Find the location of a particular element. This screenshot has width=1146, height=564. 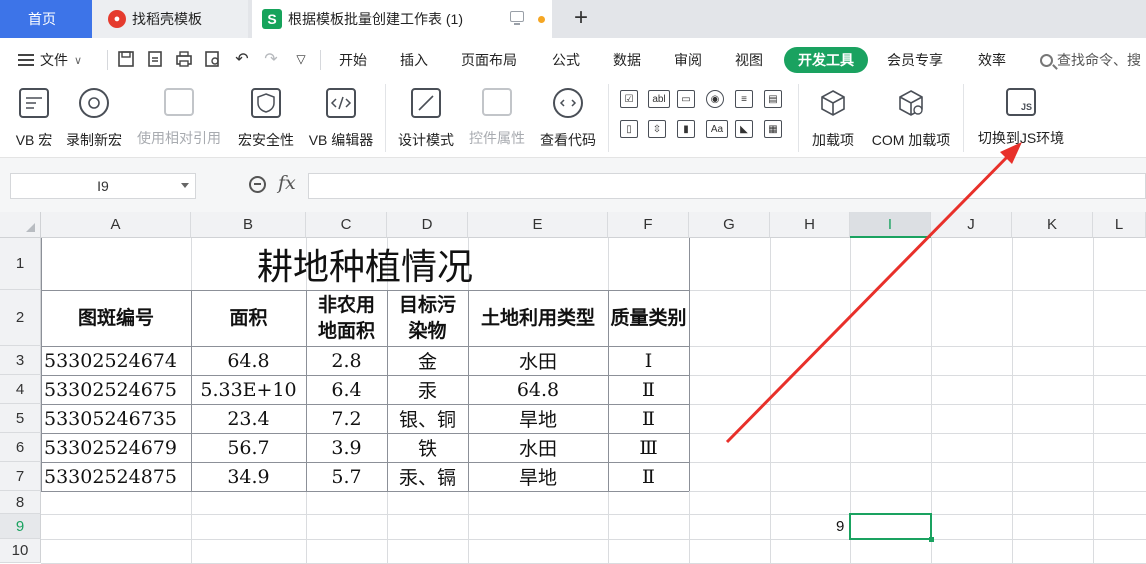

tab-home: 首页 is located at coordinates (46, 19).